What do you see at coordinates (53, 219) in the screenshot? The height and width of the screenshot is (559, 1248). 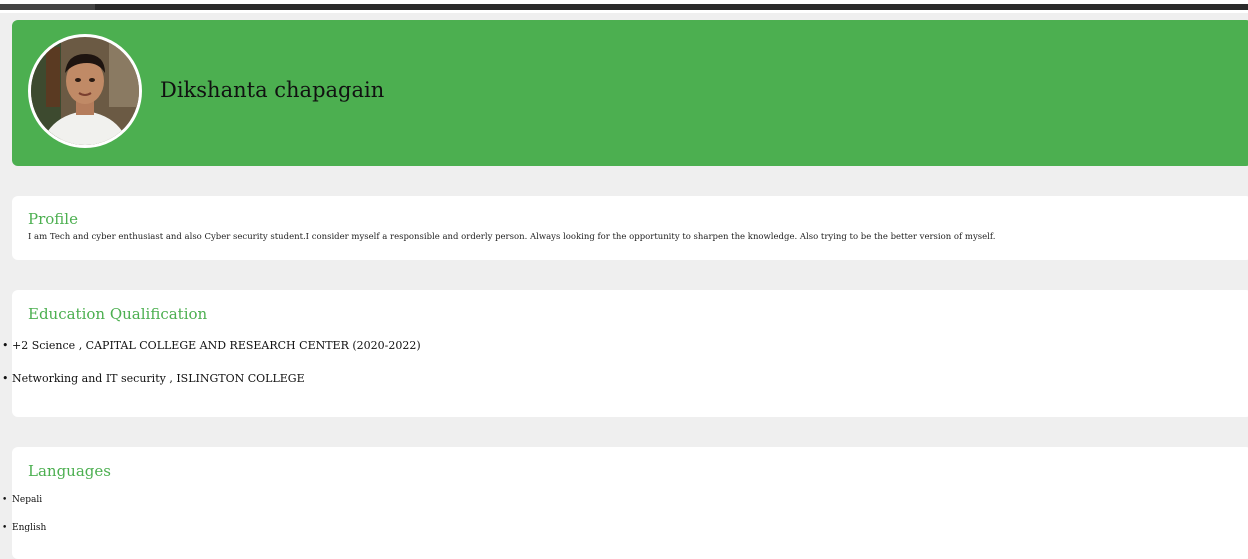 I see `profile-section-title: Profile` at bounding box center [53, 219].